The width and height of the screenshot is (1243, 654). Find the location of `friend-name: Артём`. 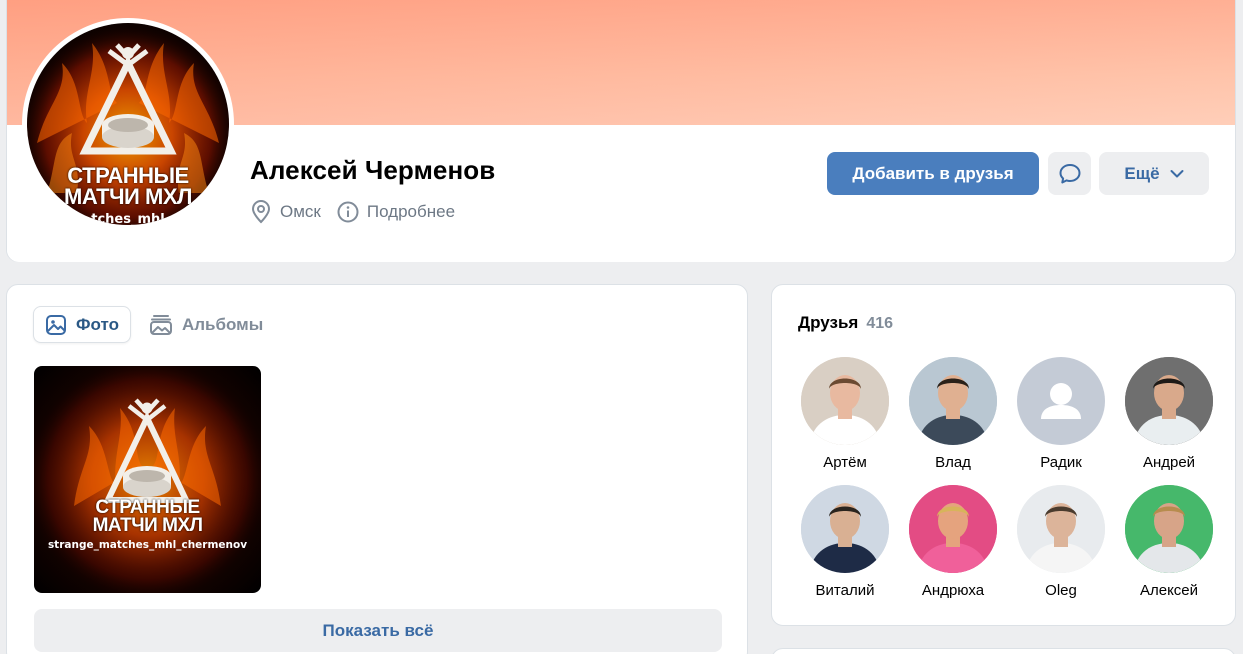

friend-name: Артём is located at coordinates (845, 462).